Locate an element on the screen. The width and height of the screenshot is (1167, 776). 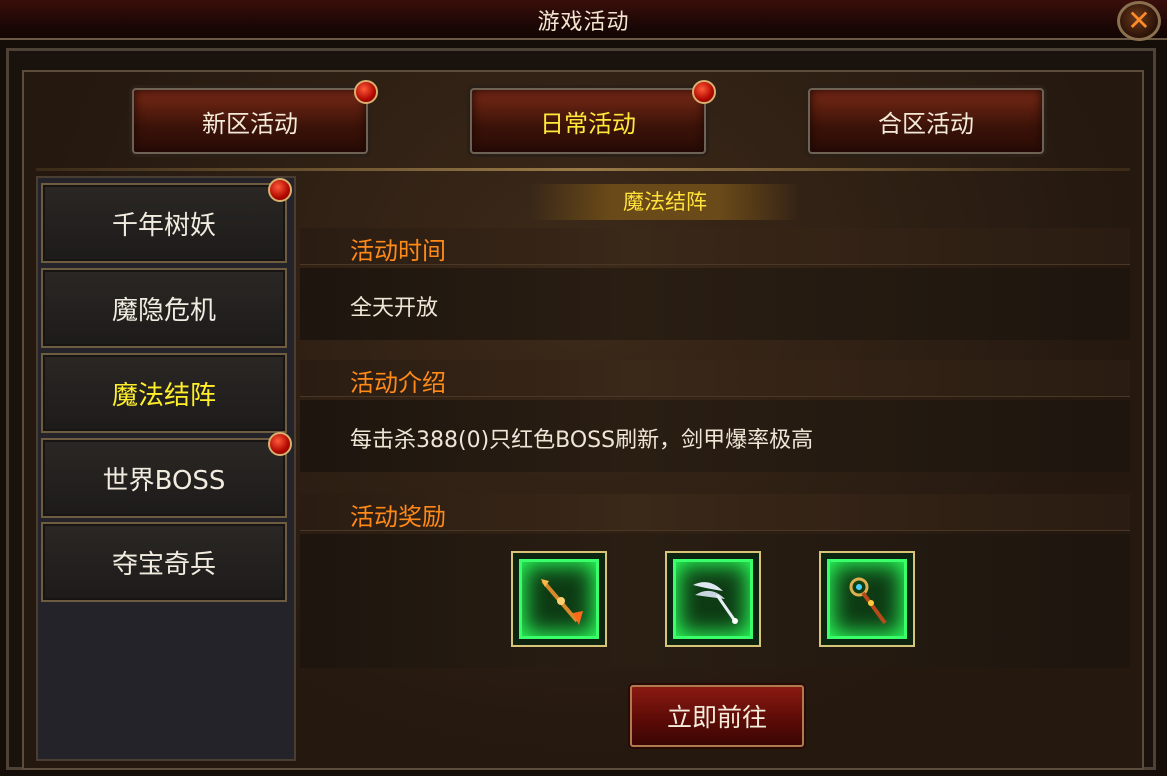
sidebar-item-label: 魔隐危机 is located at coordinates (163, 310).